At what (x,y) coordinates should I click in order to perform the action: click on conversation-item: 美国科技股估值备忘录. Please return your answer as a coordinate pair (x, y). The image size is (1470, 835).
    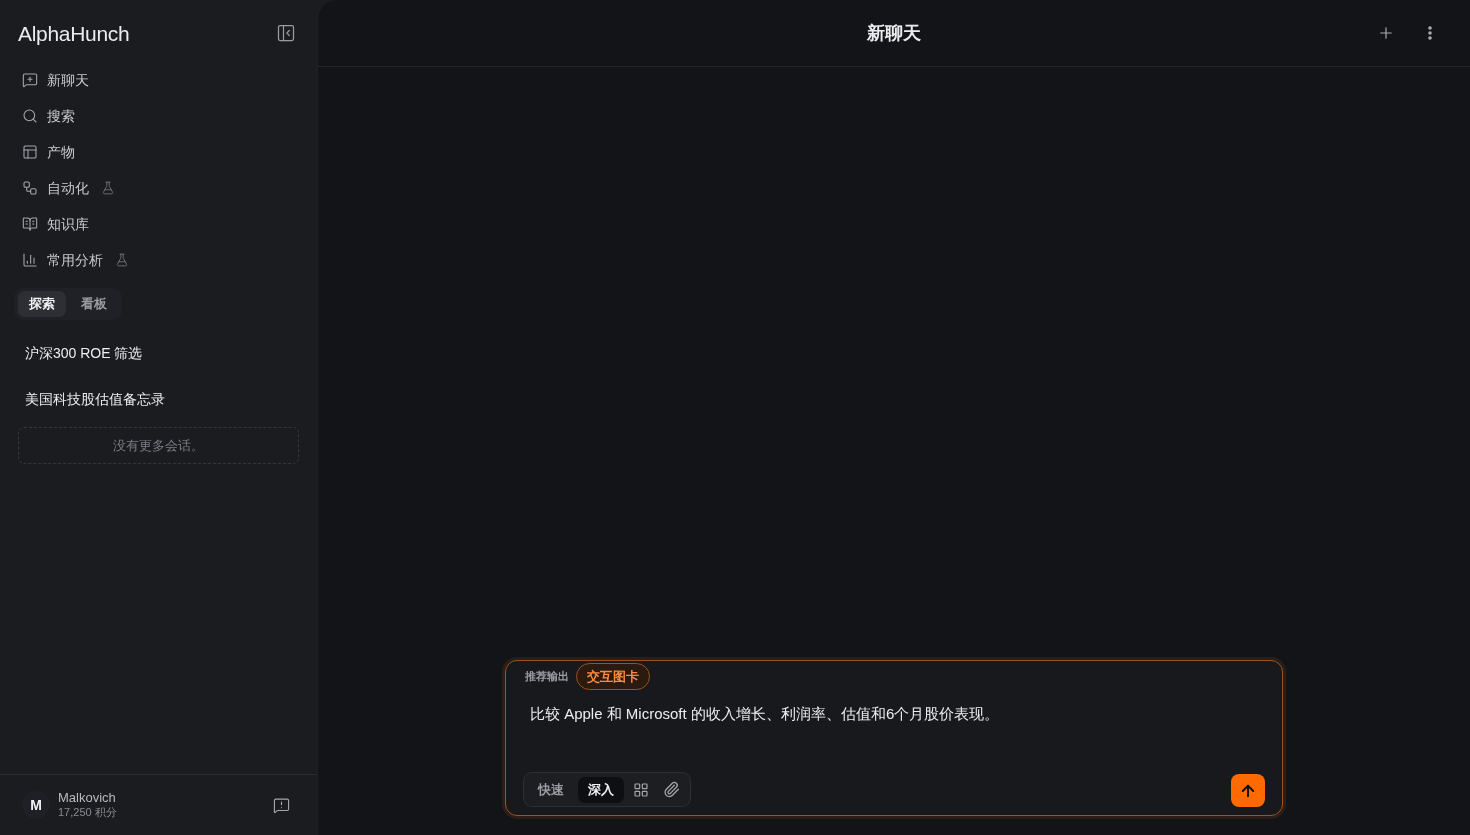
    Looking at the image, I should click on (158, 399).